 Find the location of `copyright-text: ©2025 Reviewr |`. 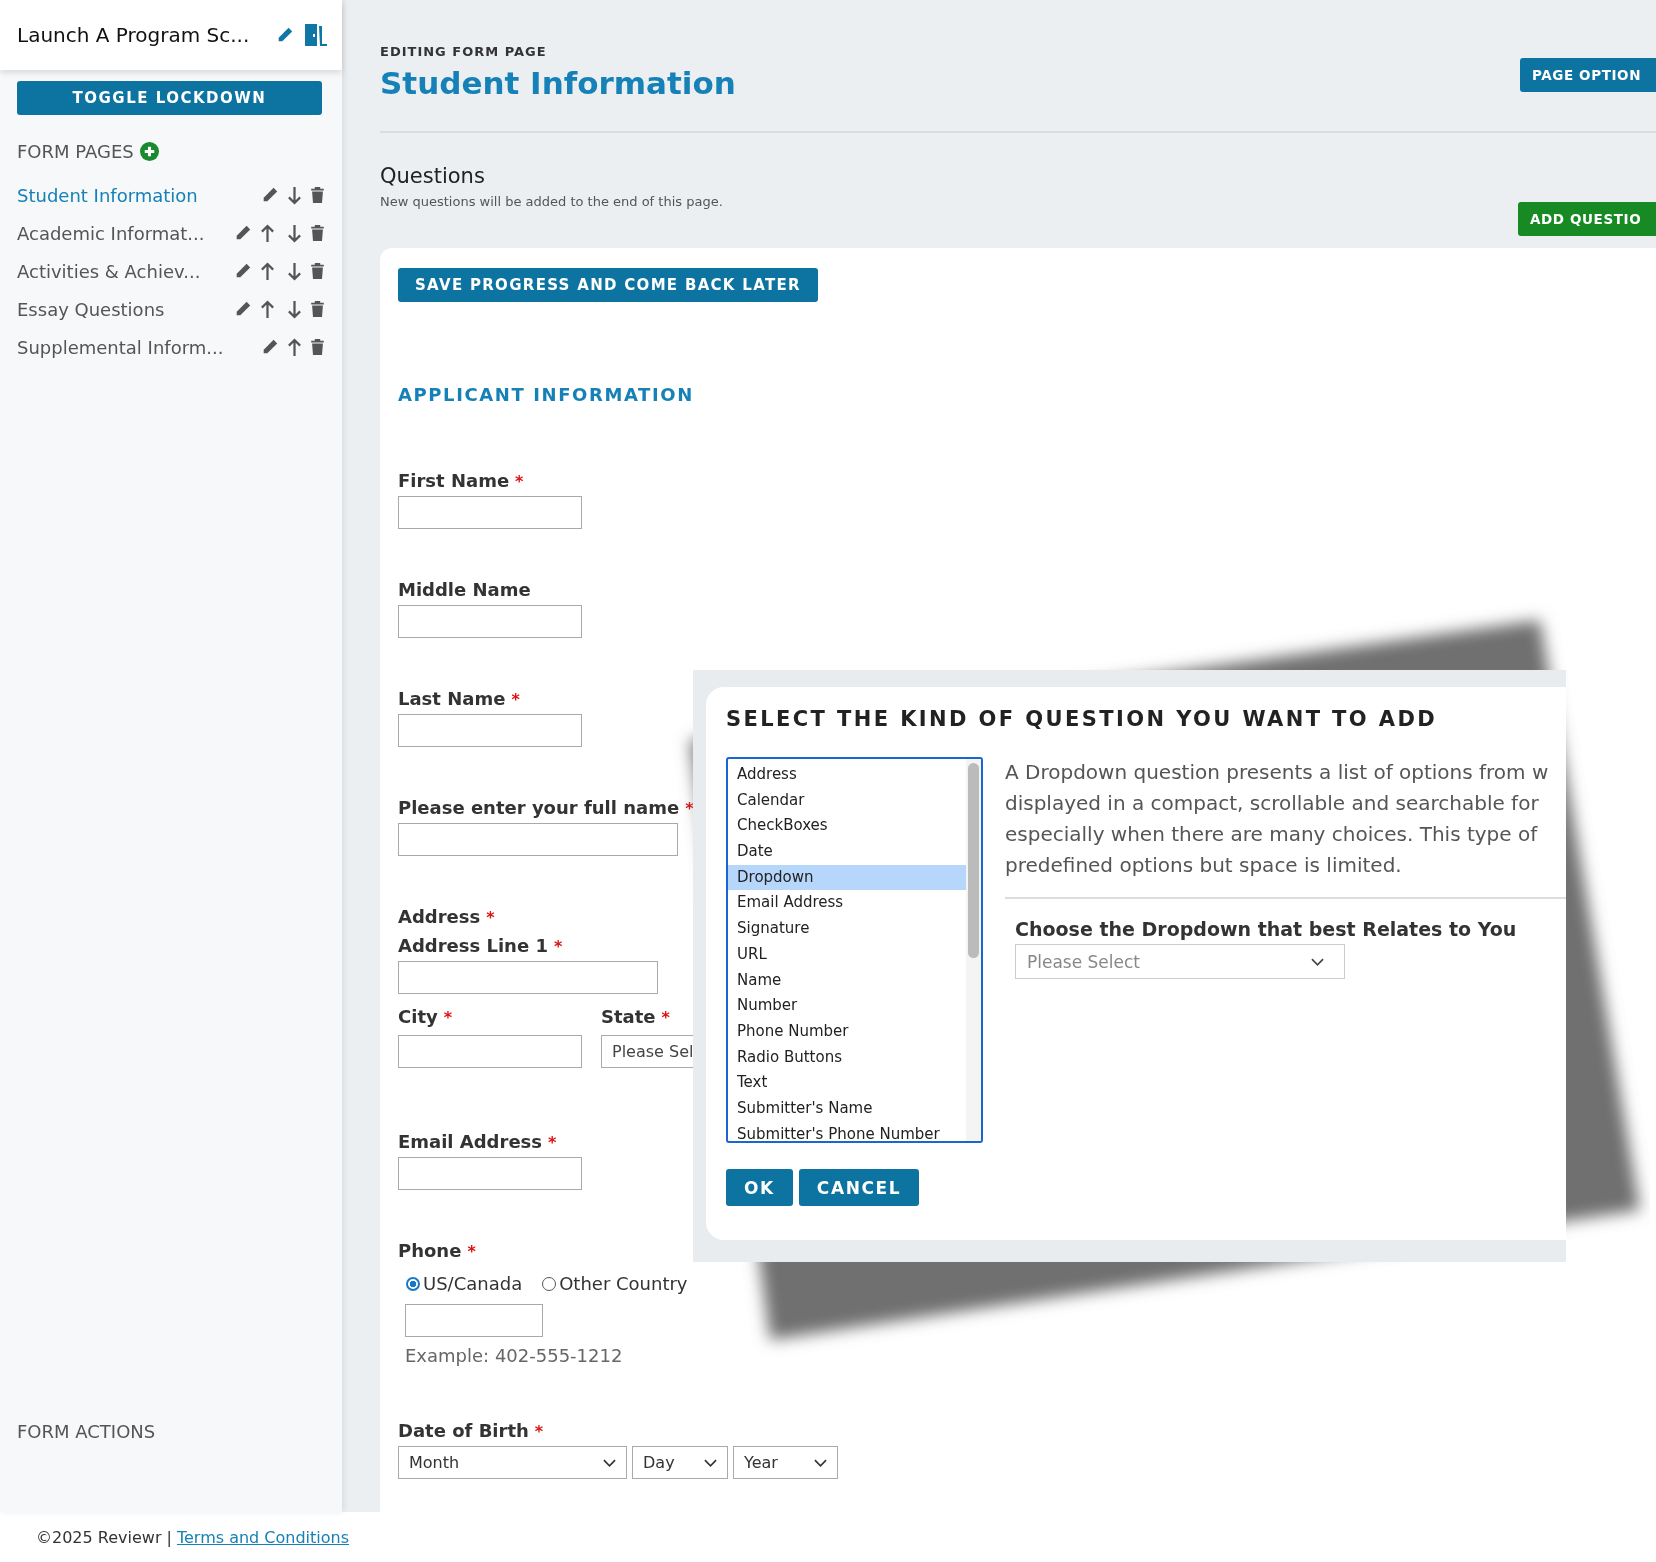

copyright-text: ©2025 Reviewr | is located at coordinates (104, 1537).